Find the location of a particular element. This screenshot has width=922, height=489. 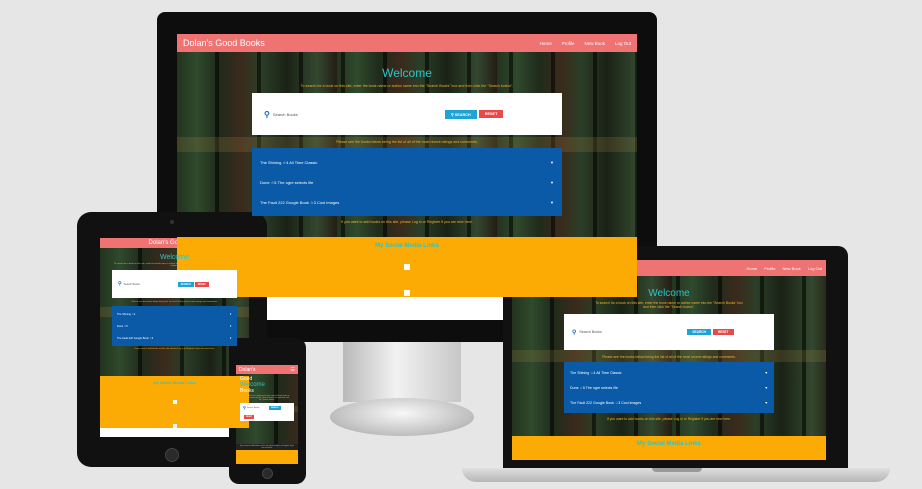

social-section is located at coordinates (267, 457).